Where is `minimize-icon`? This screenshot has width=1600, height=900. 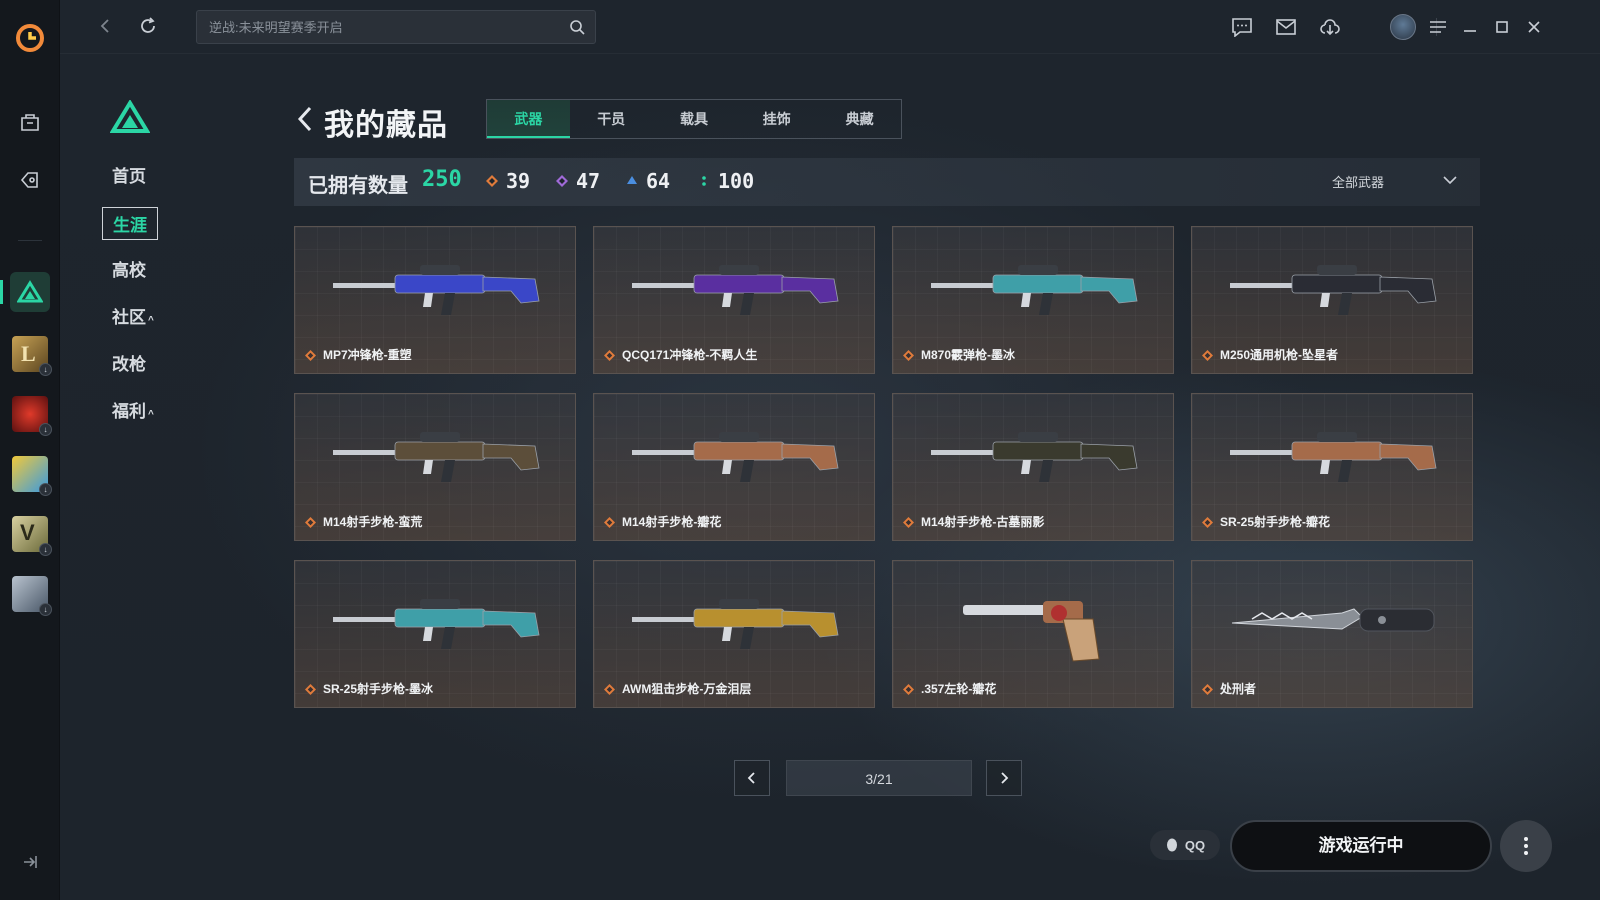
minimize-icon is located at coordinates (1470, 27).